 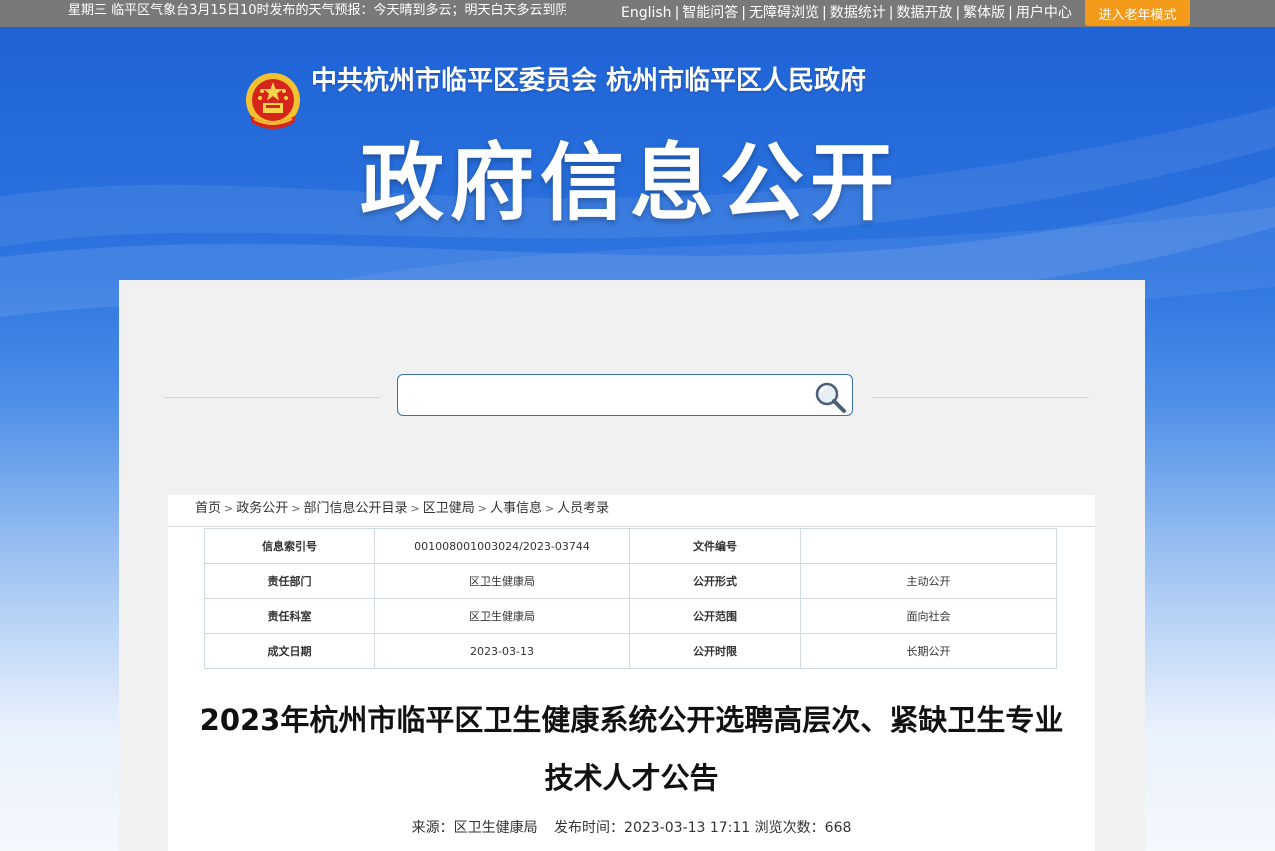 I want to click on source-value: 区卫生健康局, so click(x=495, y=828).